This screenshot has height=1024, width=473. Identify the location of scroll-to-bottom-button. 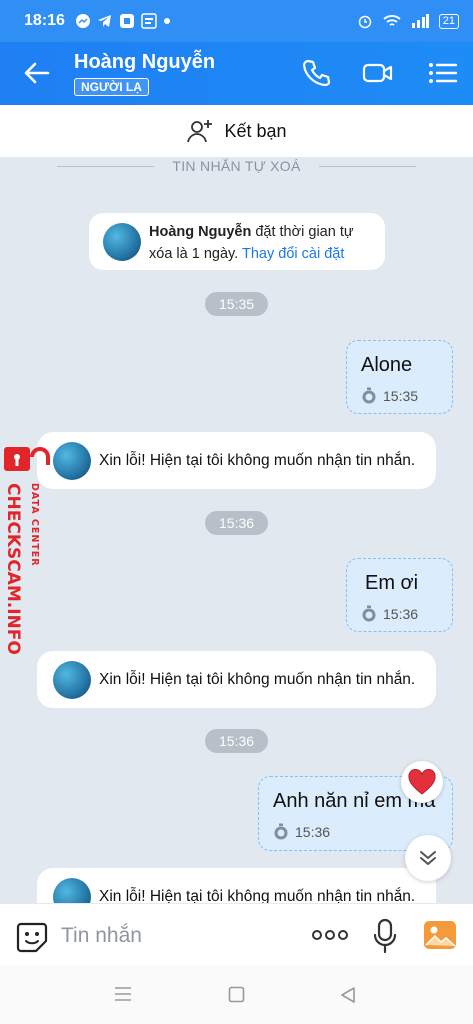
(428, 858).